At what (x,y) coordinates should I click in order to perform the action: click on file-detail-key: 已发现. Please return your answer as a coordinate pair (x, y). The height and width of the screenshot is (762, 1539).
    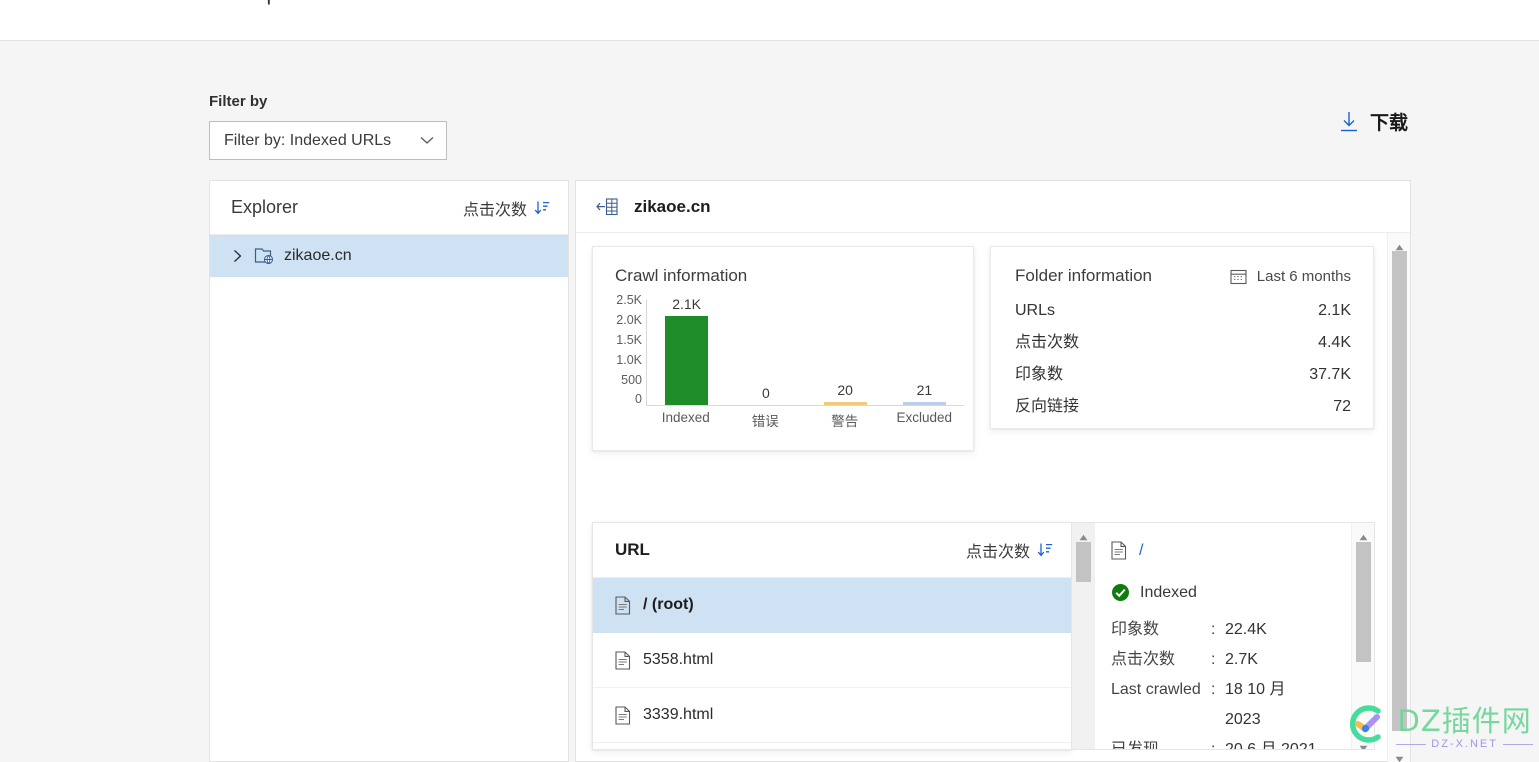
    Looking at the image, I should click on (1135, 745).